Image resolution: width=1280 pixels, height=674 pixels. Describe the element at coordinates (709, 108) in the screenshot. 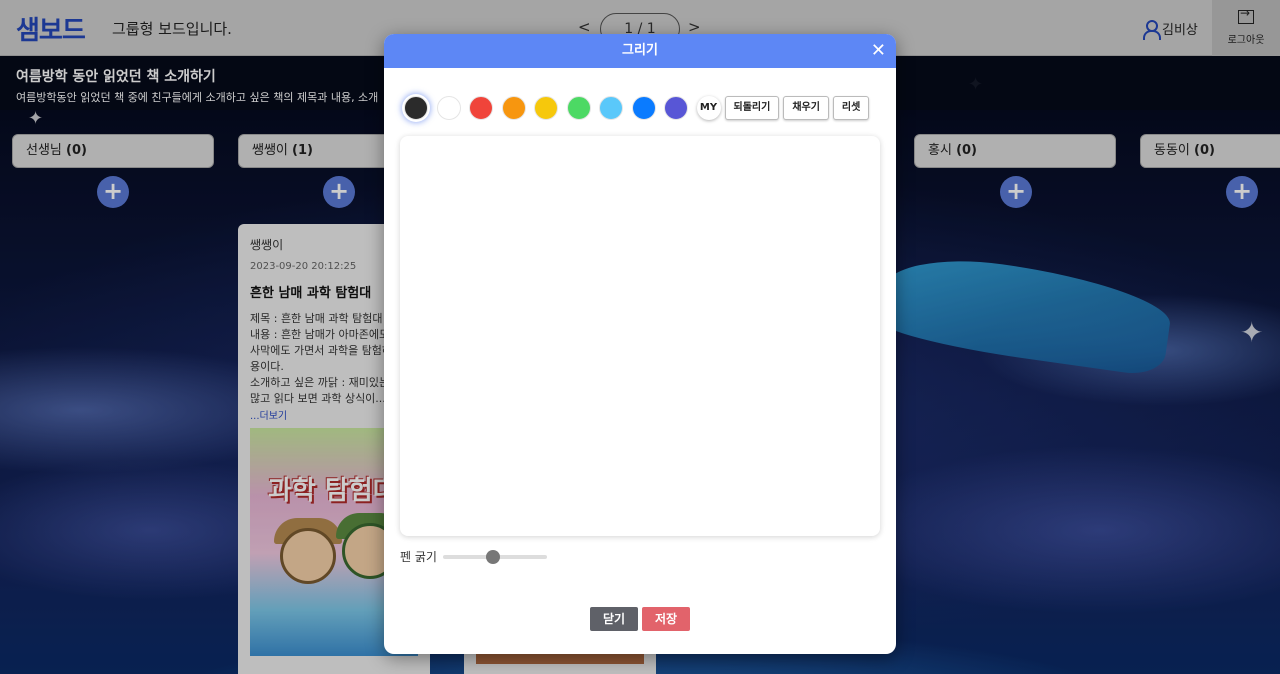

I see `my-color-button: MY` at that location.